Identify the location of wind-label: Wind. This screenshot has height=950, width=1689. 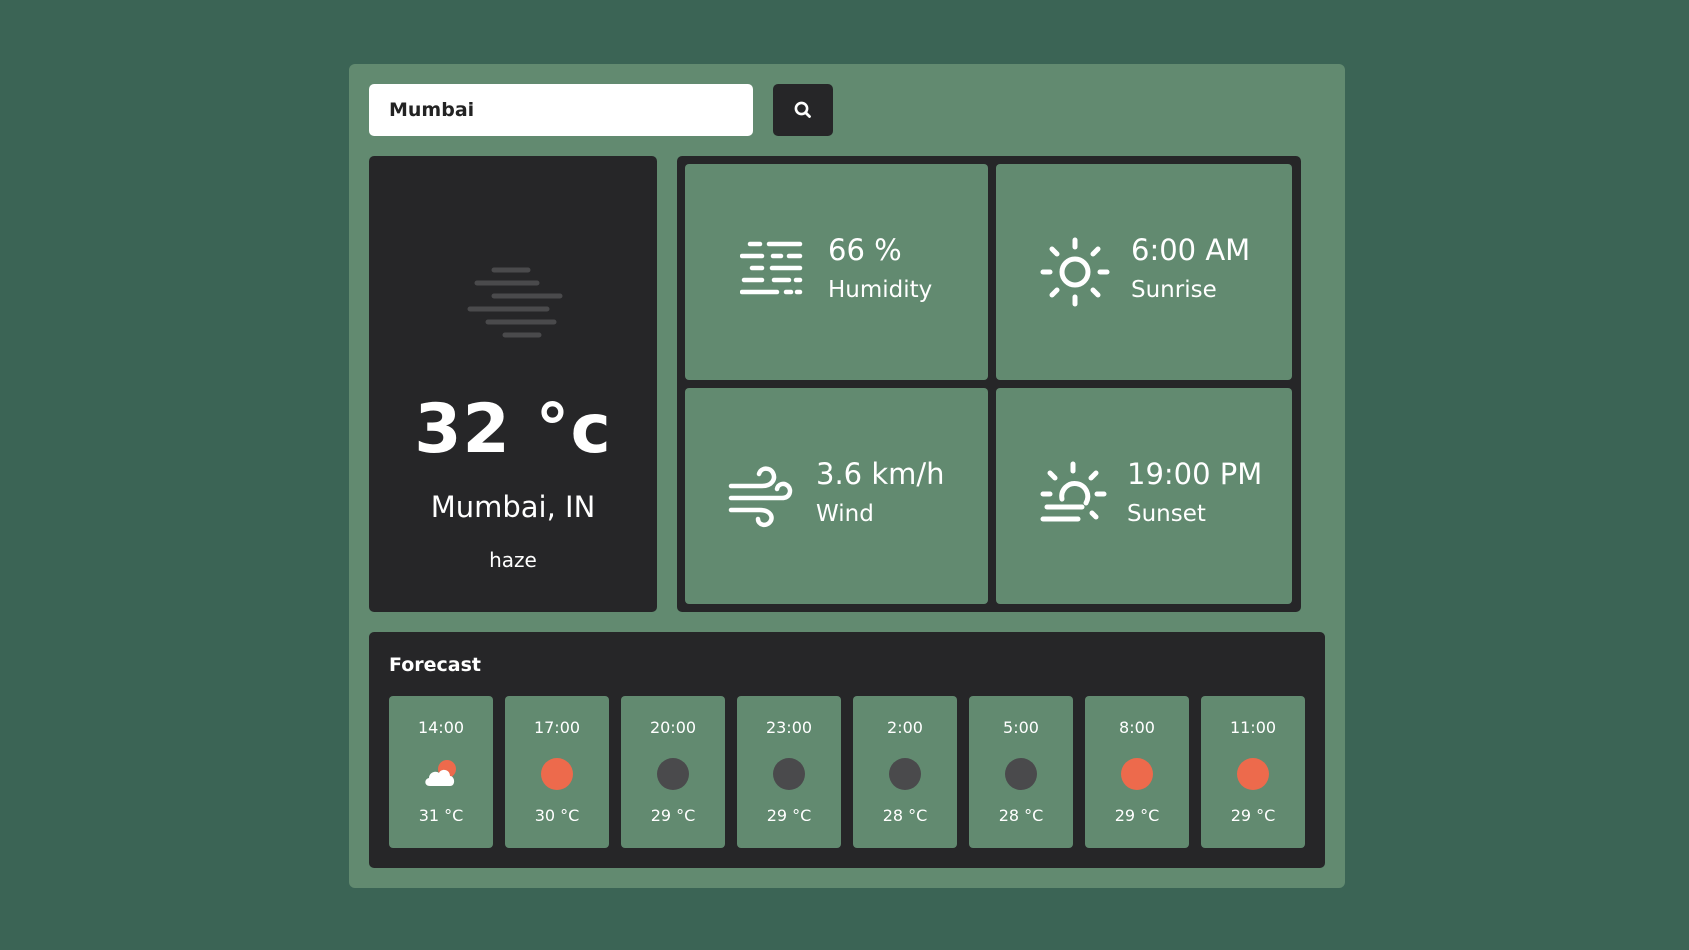
(845, 514).